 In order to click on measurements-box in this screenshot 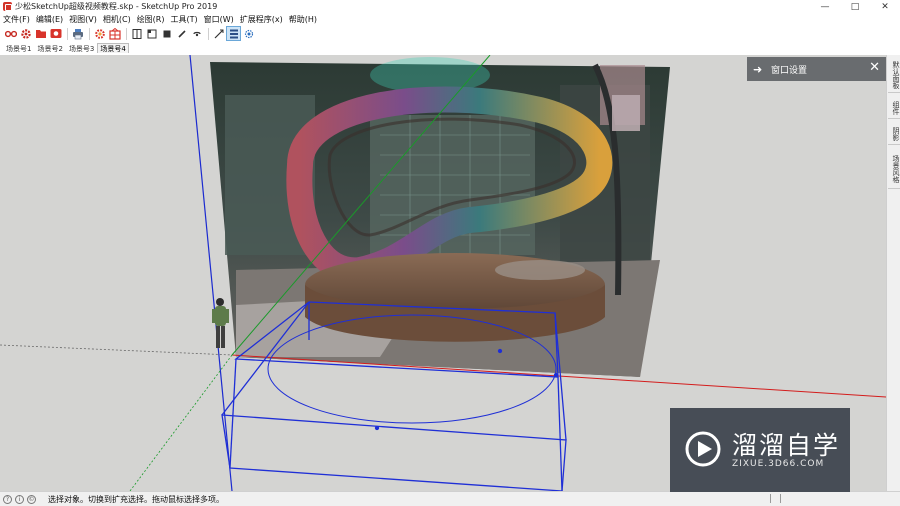, I will do `click(780, 498)`.